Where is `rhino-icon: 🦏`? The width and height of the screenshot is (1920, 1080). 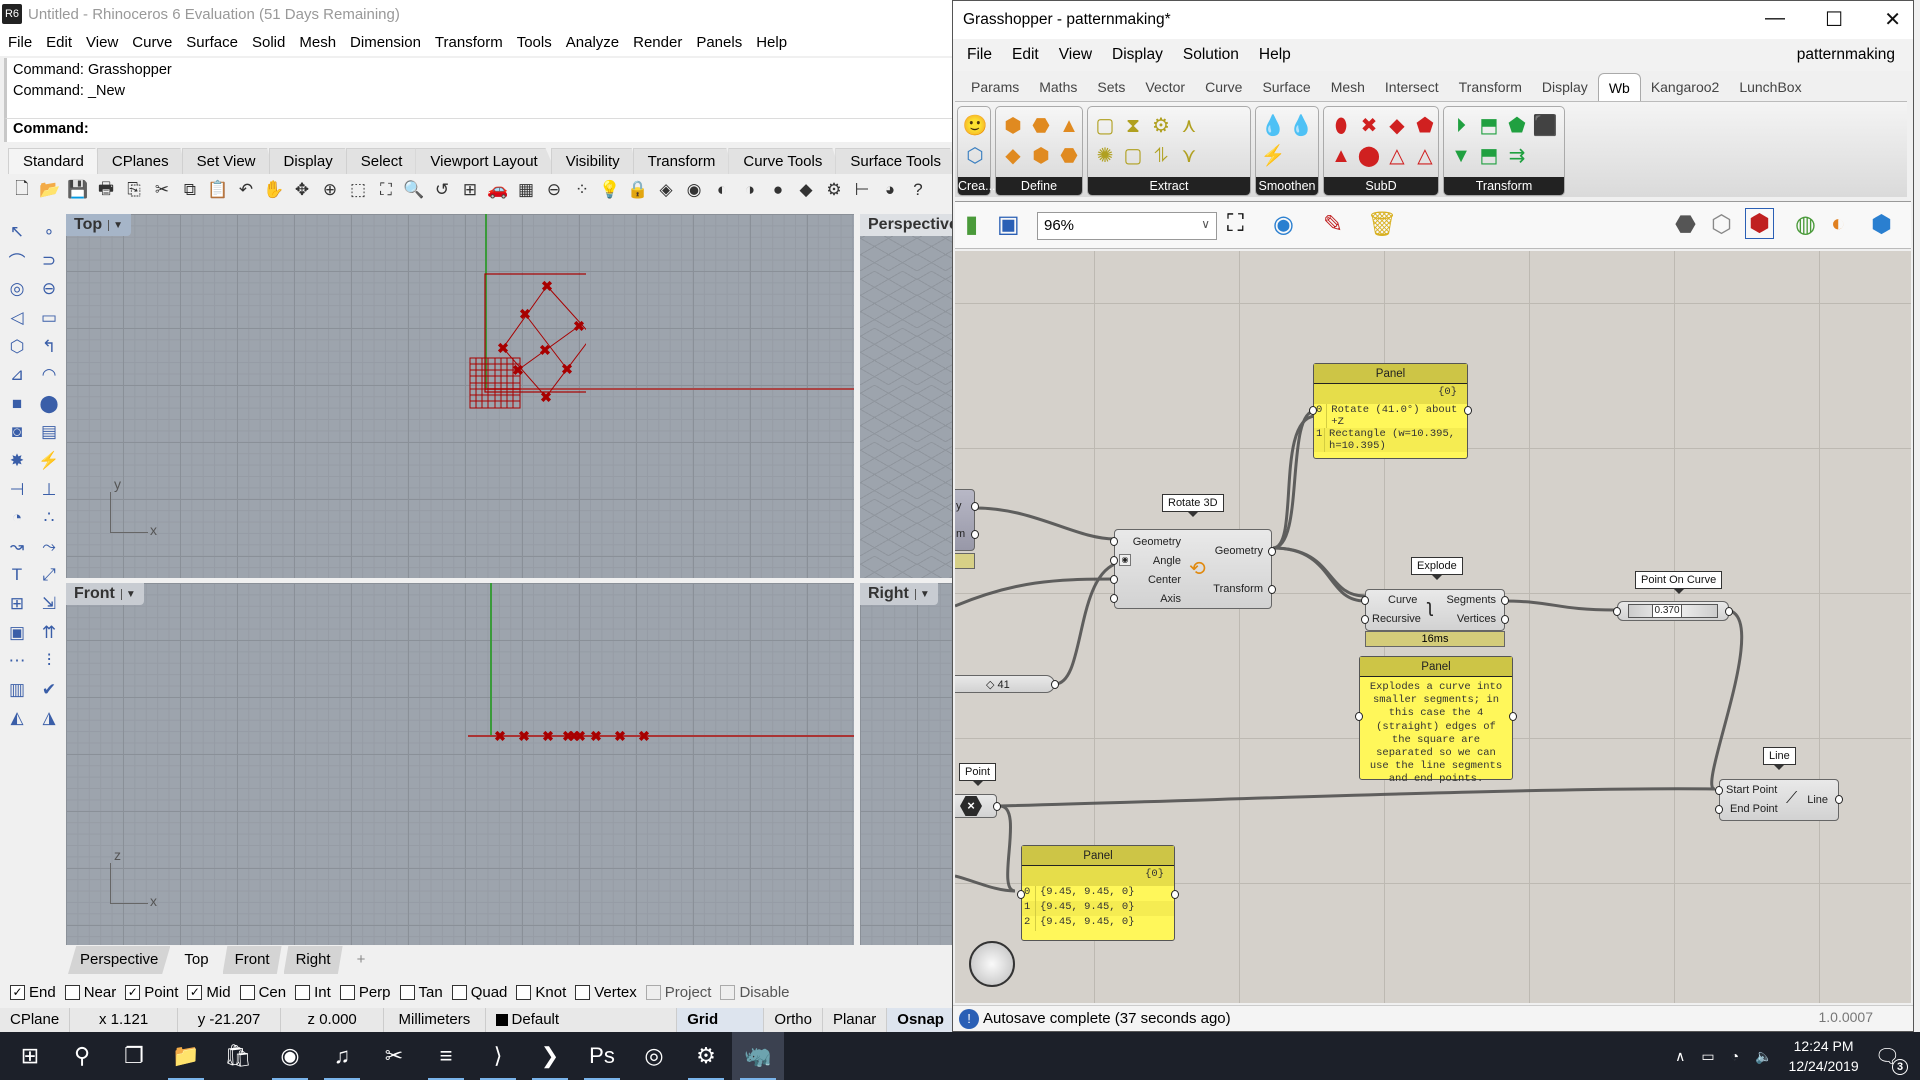
rhino-icon: 🦏 is located at coordinates (758, 1056).